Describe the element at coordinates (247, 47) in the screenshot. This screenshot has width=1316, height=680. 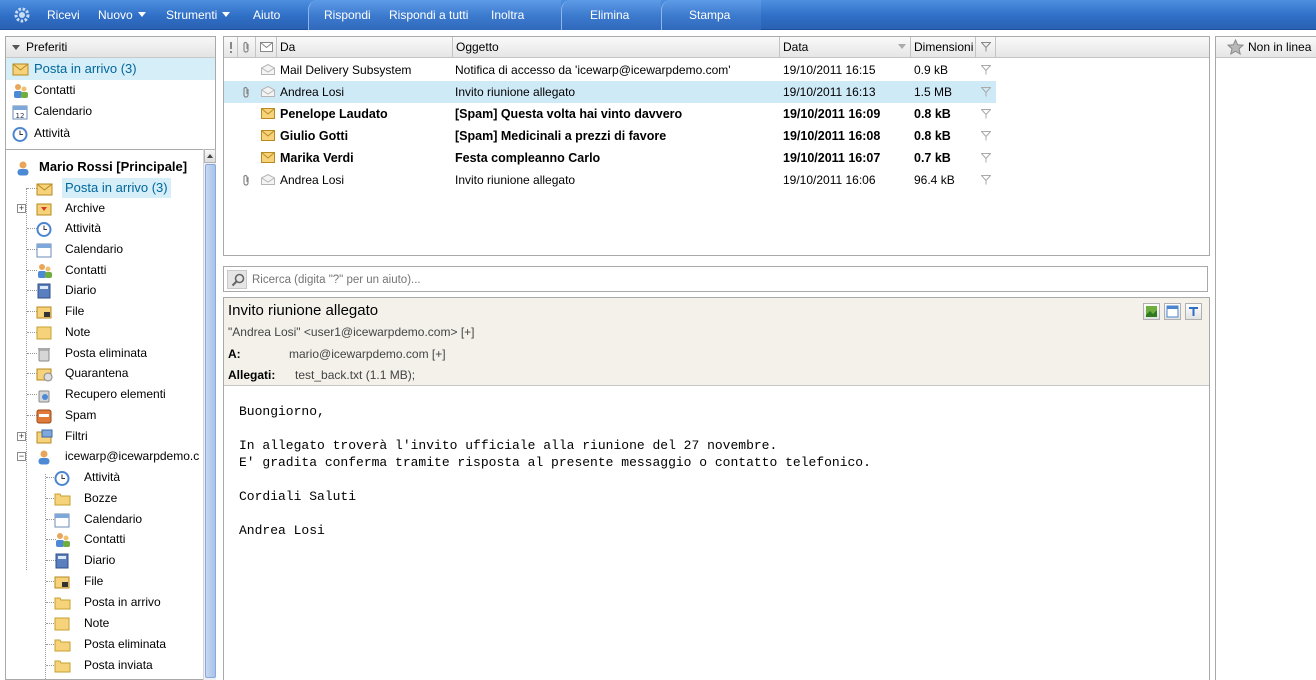
I see `attachment-column-header` at that location.